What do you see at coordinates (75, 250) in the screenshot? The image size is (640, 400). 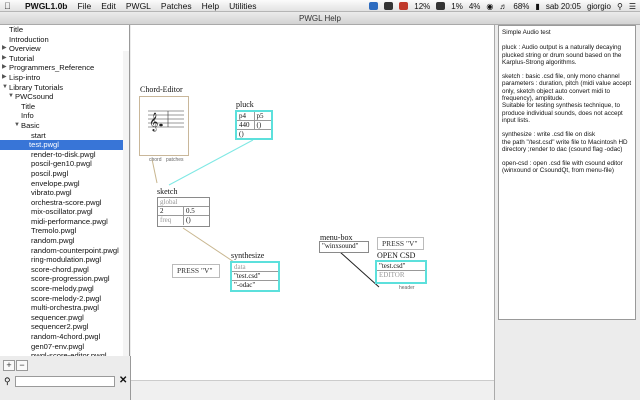 I see `tree-item-label: random-counterpoint.pwgl` at bounding box center [75, 250].